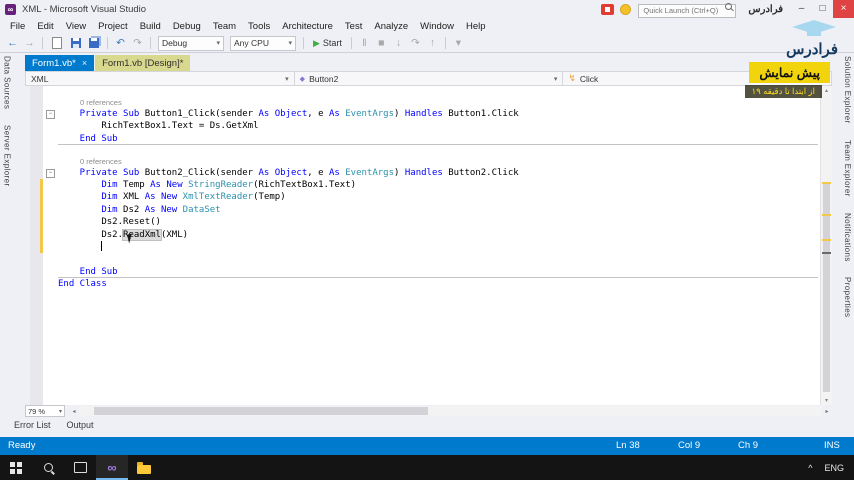  I want to click on status-insert-mode: INS, so click(832, 445).